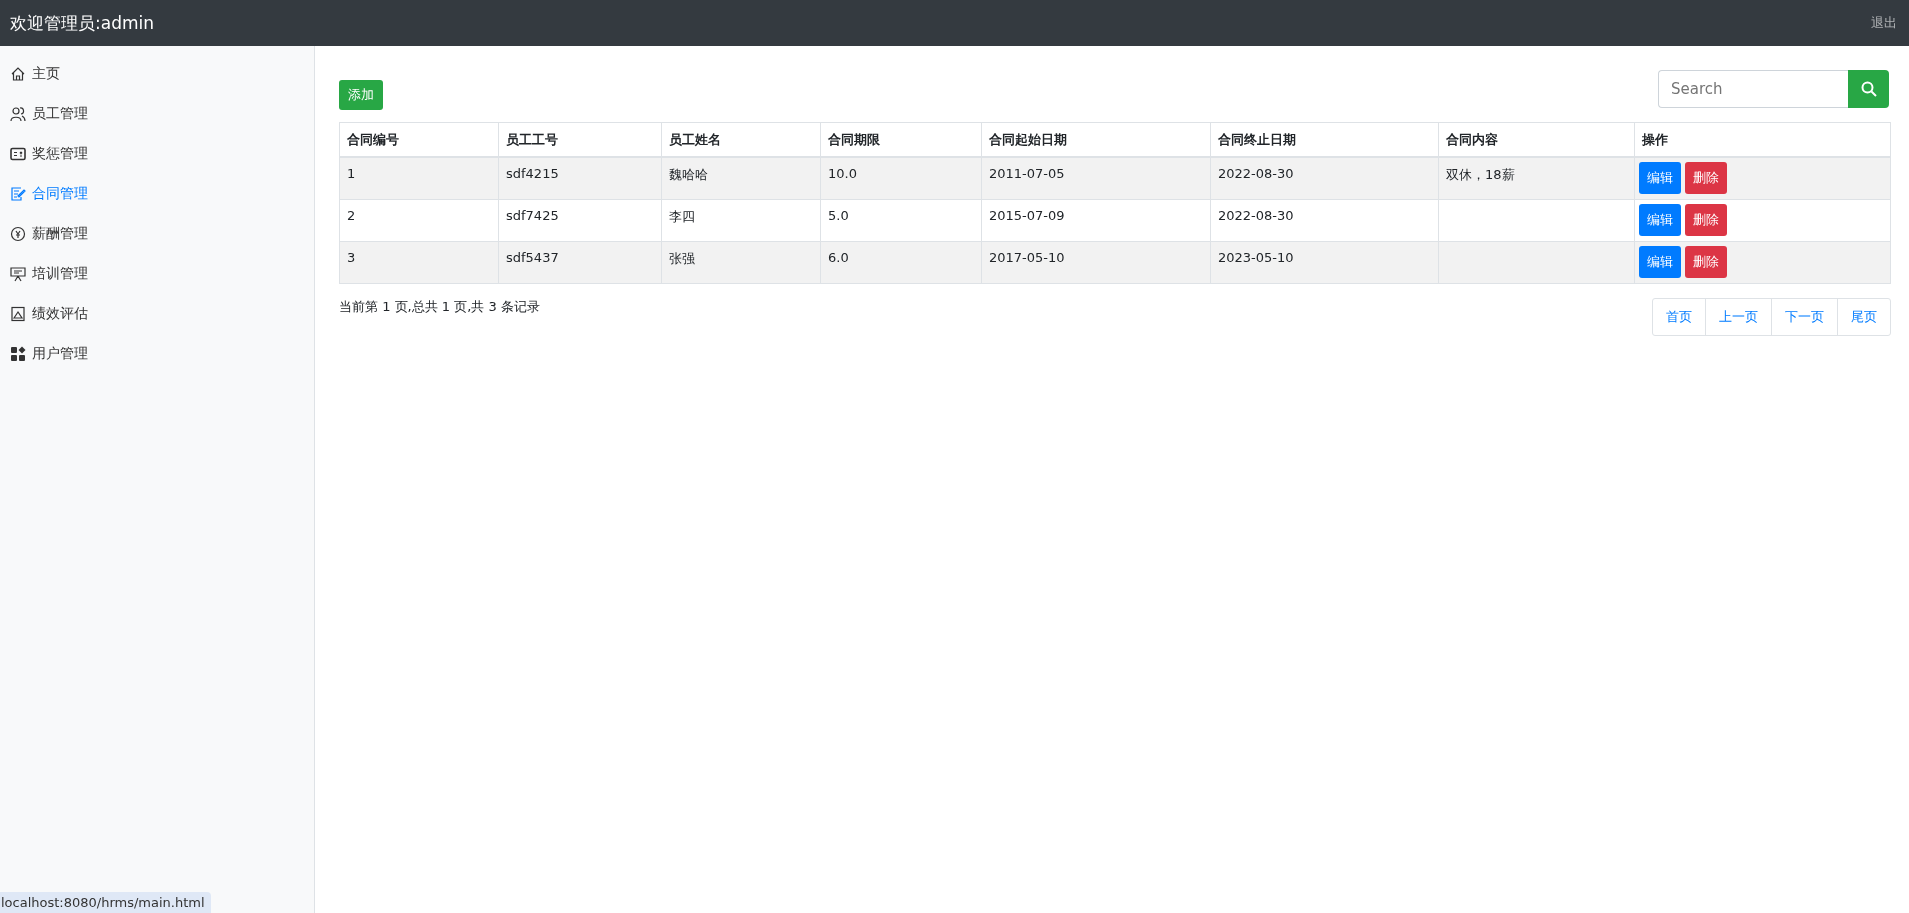 The width and height of the screenshot is (1909, 913). I want to click on status-url: localhost:8080/hrms/main.html, so click(105, 902).